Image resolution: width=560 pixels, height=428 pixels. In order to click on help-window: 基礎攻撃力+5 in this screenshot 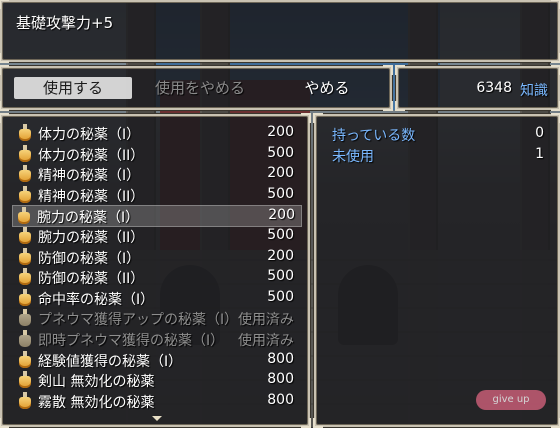, I will do `click(280, 31)`.